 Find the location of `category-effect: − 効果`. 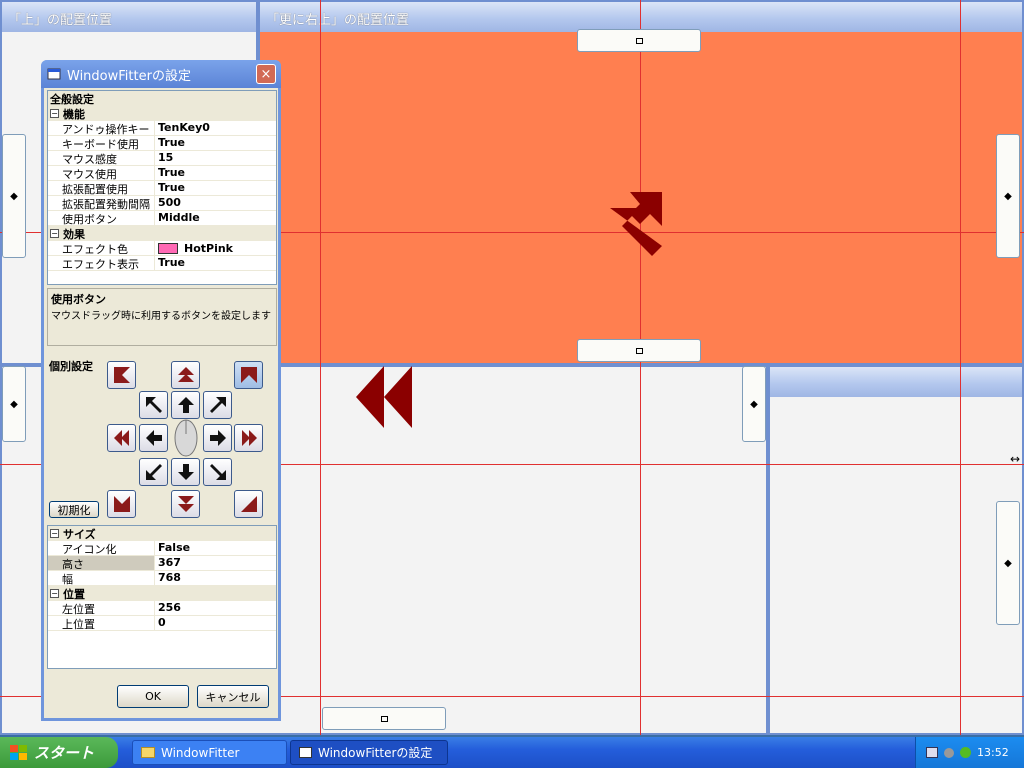

category-effect: − 効果 is located at coordinates (162, 233).